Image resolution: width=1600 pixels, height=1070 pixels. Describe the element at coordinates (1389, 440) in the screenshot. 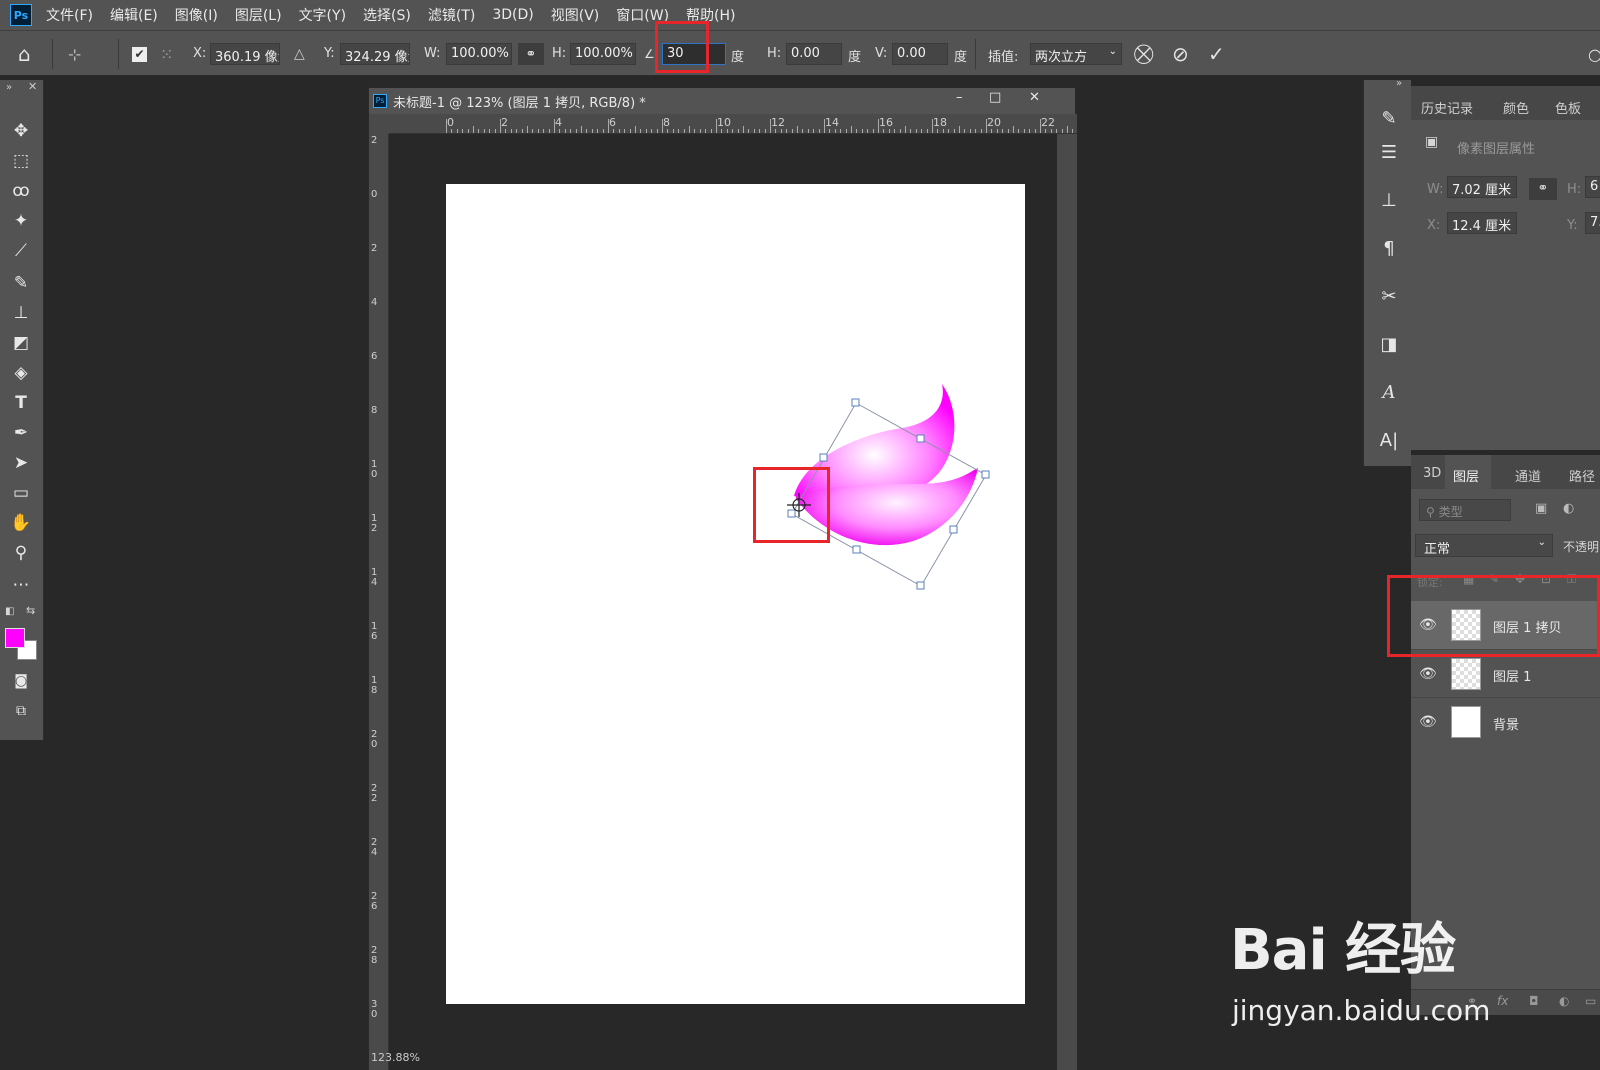

I see `glyphs-icon: A|` at that location.